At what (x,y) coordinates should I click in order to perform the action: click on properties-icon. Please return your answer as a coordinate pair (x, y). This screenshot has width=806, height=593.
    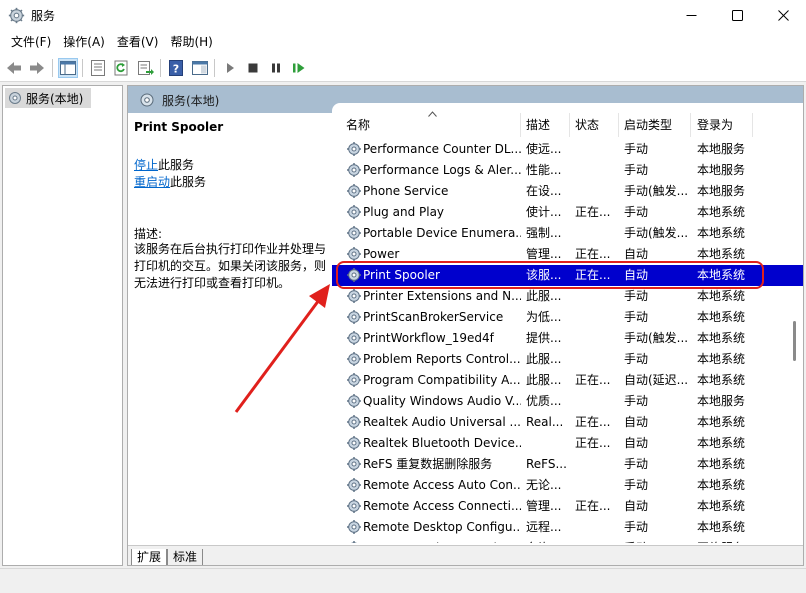
    Looking at the image, I should click on (98, 68).